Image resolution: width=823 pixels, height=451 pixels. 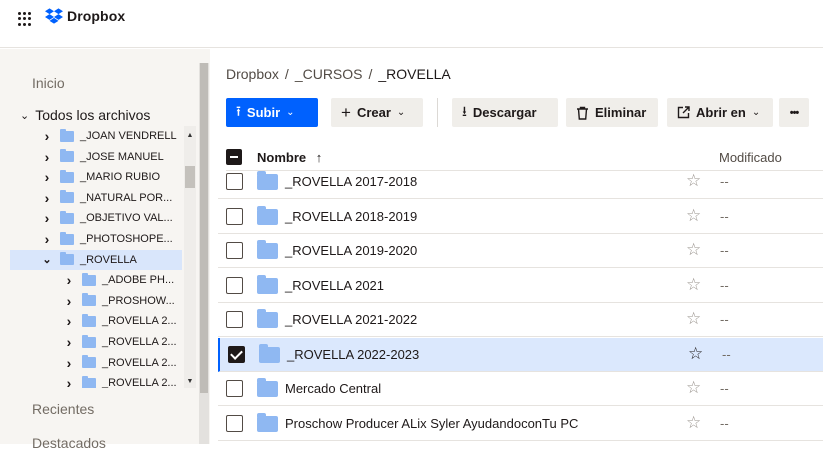 What do you see at coordinates (289, 157) in the screenshot?
I see `column-name-header: Nombre ↑` at bounding box center [289, 157].